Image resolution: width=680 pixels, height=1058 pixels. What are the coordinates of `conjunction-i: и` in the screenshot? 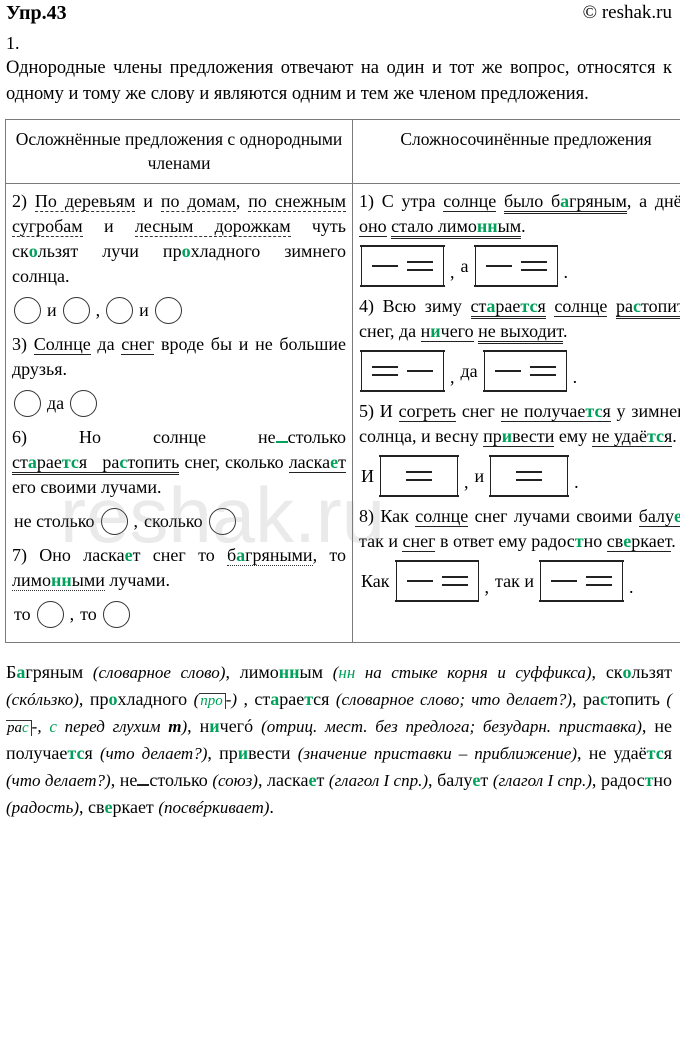 It's located at (144, 310).